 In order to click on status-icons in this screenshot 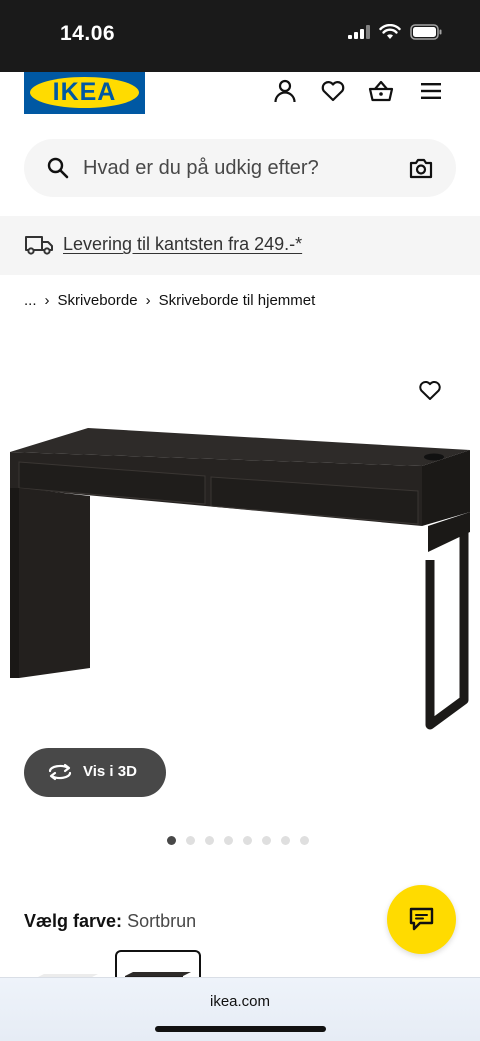, I will do `click(395, 32)`.